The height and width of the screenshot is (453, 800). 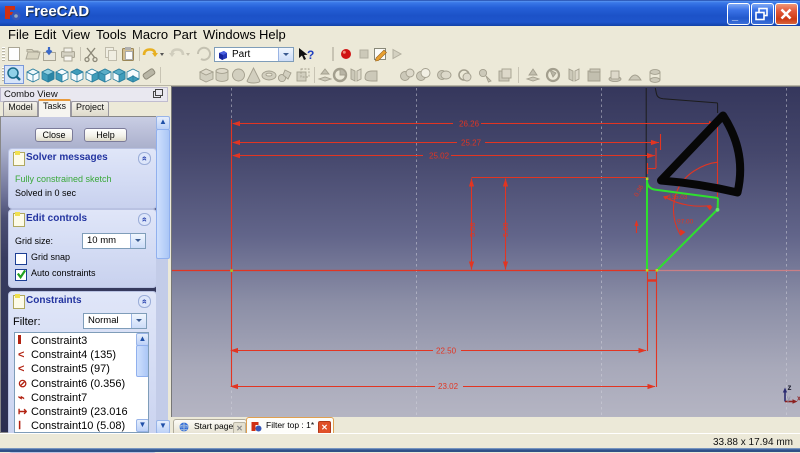 What do you see at coordinates (790, 387) in the screenshot?
I see `svg-text: z` at bounding box center [790, 387].